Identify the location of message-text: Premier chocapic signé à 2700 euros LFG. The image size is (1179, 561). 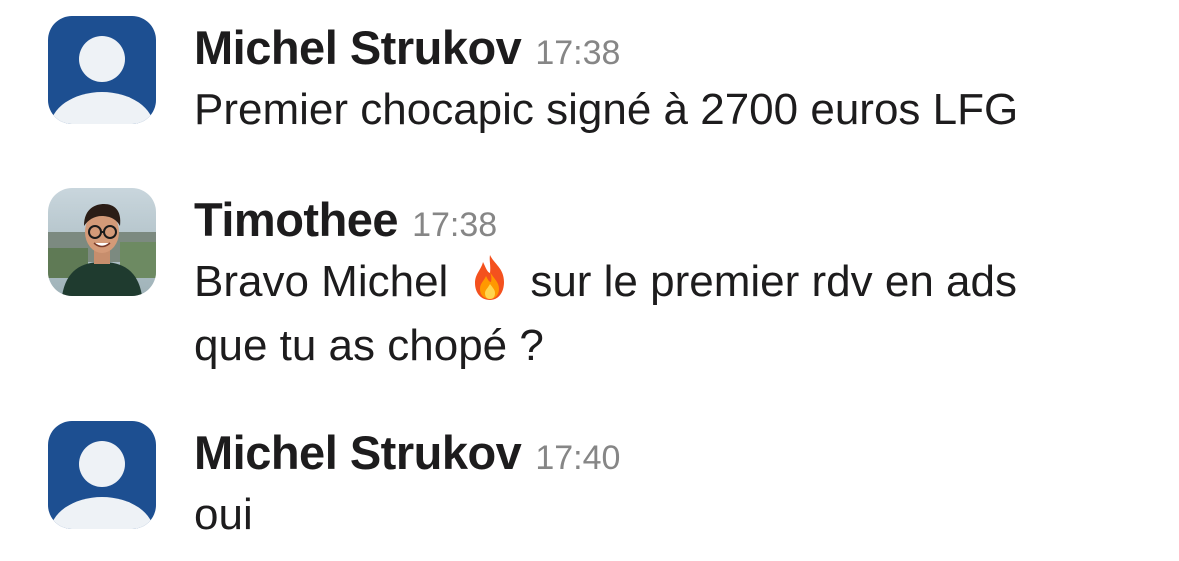
(676, 110).